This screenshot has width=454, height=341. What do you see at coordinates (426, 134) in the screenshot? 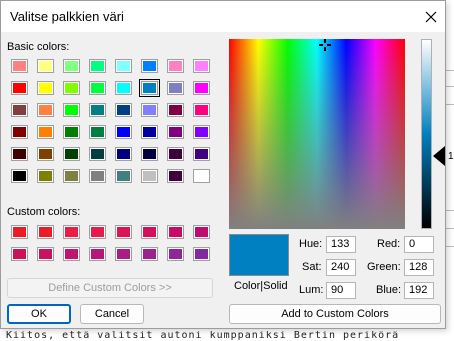
I see `luminance-bar` at bounding box center [426, 134].